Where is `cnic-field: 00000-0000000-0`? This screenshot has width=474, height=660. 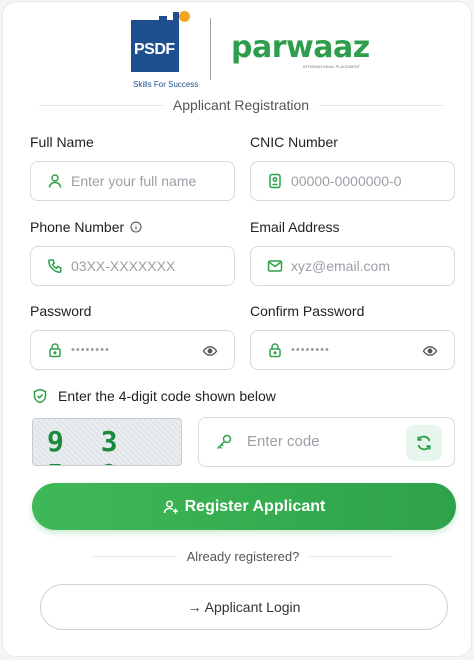
cnic-field: 00000-0000000-0 is located at coordinates (352, 181).